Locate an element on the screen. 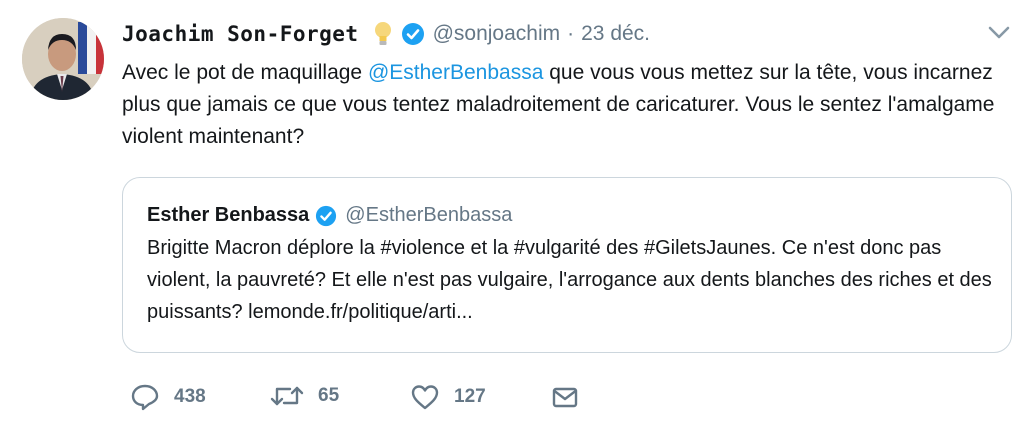 Image resolution: width=1024 pixels, height=427 pixels. like-count: 127 is located at coordinates (470, 396).